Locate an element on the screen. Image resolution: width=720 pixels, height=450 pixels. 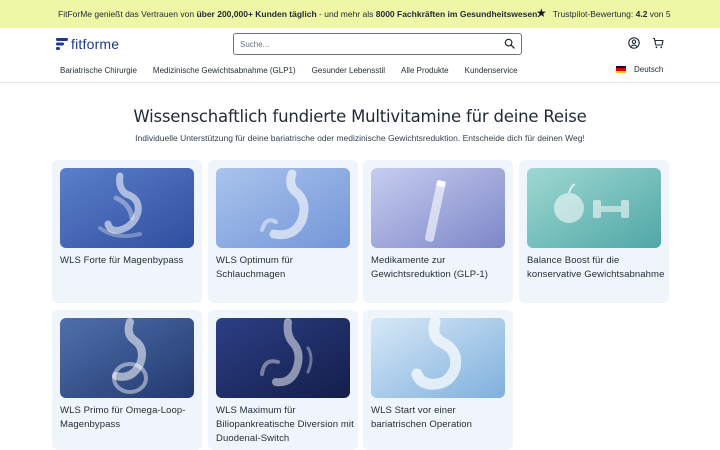
trustpilot-suffix: von 5 is located at coordinates (659, 13).